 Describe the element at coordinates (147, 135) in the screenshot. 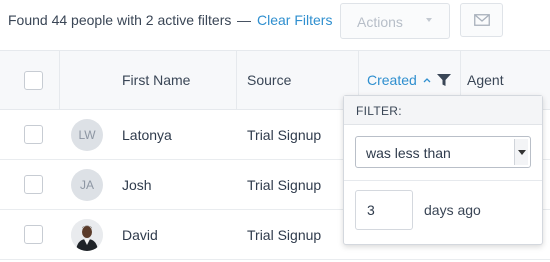

I see `cell-first-name: Latonya` at that location.